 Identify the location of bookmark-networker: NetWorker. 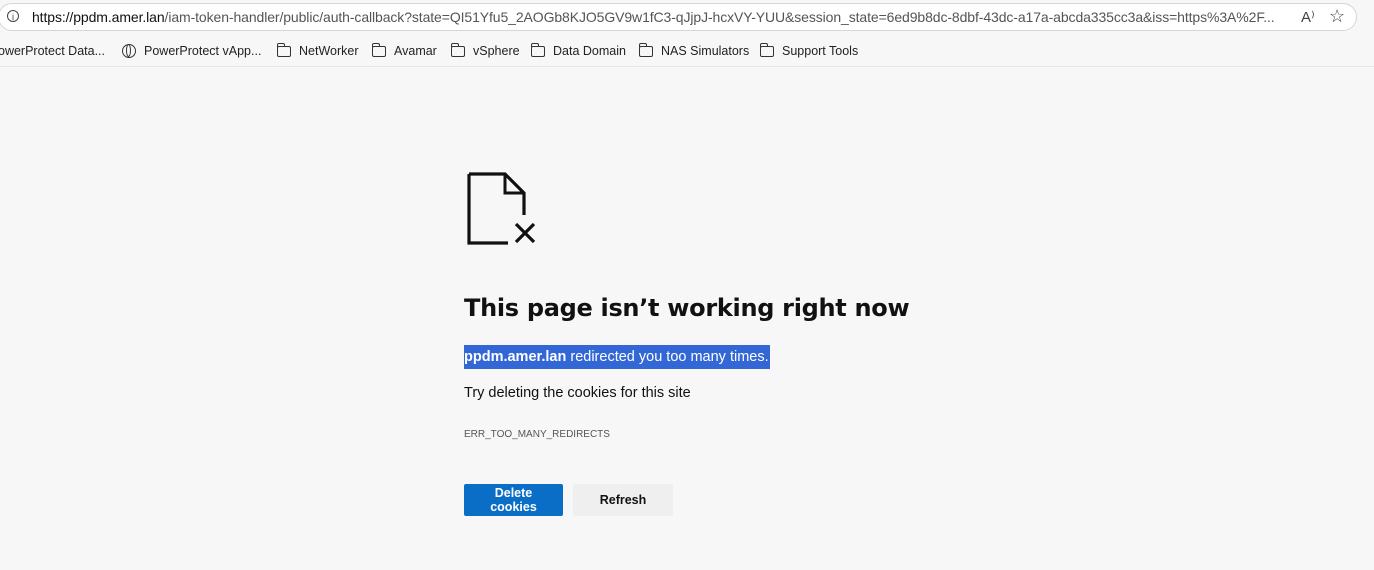
(318, 51).